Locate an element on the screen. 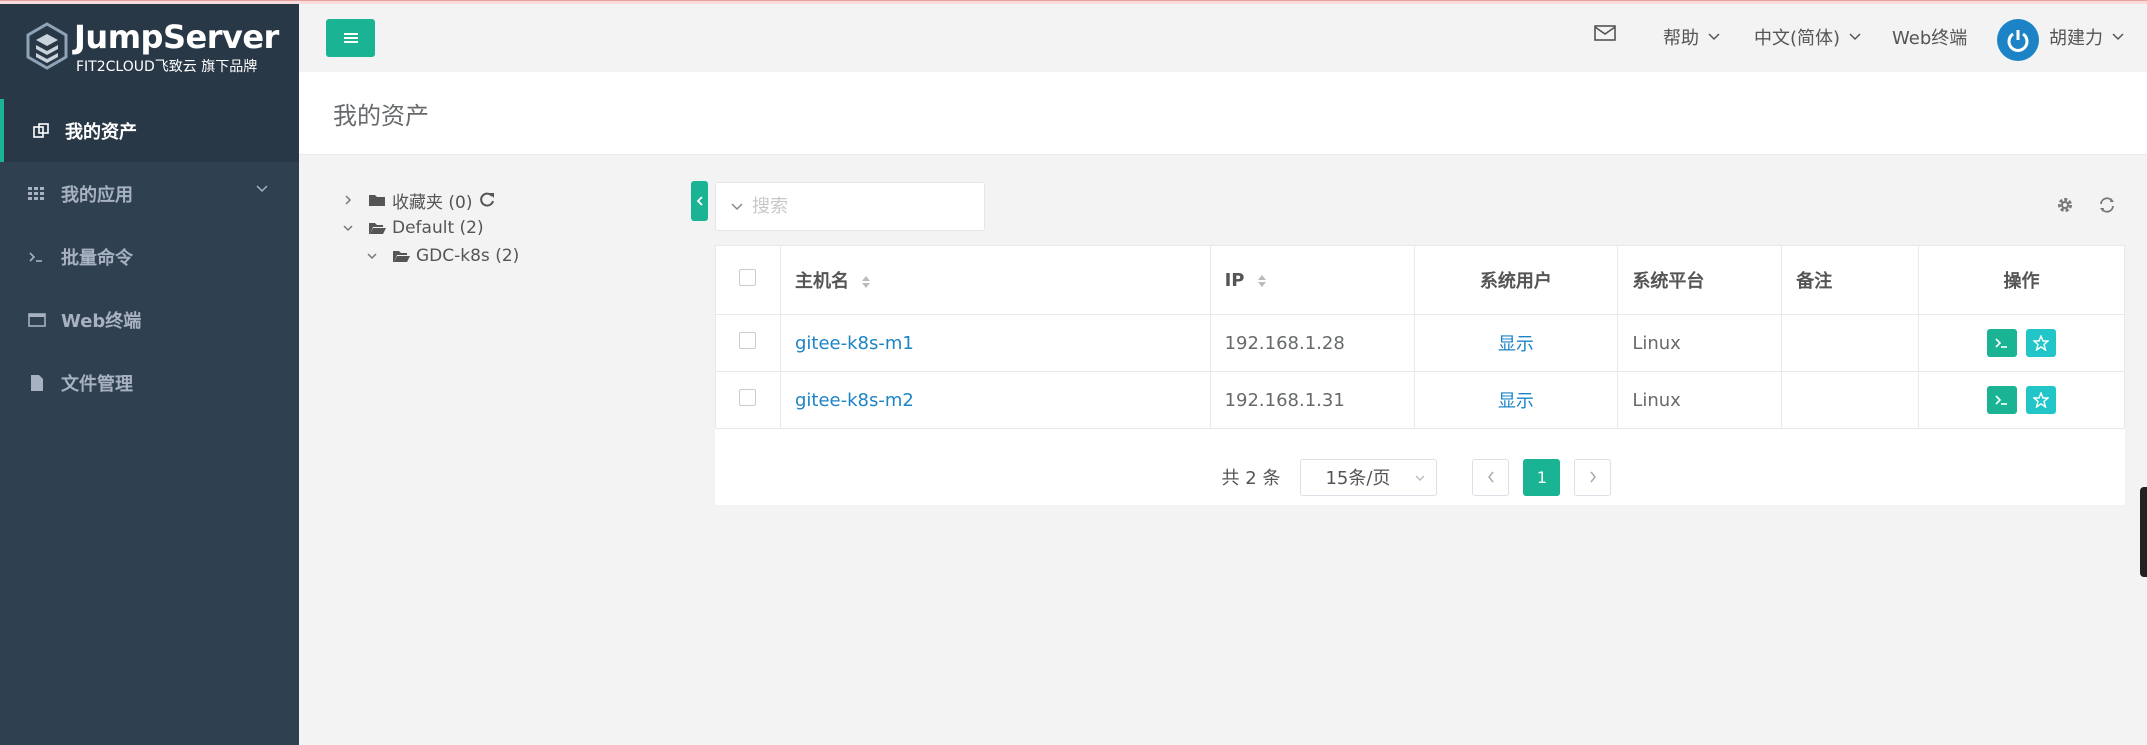  web-terminal-label: Web终端 is located at coordinates (1930, 38).